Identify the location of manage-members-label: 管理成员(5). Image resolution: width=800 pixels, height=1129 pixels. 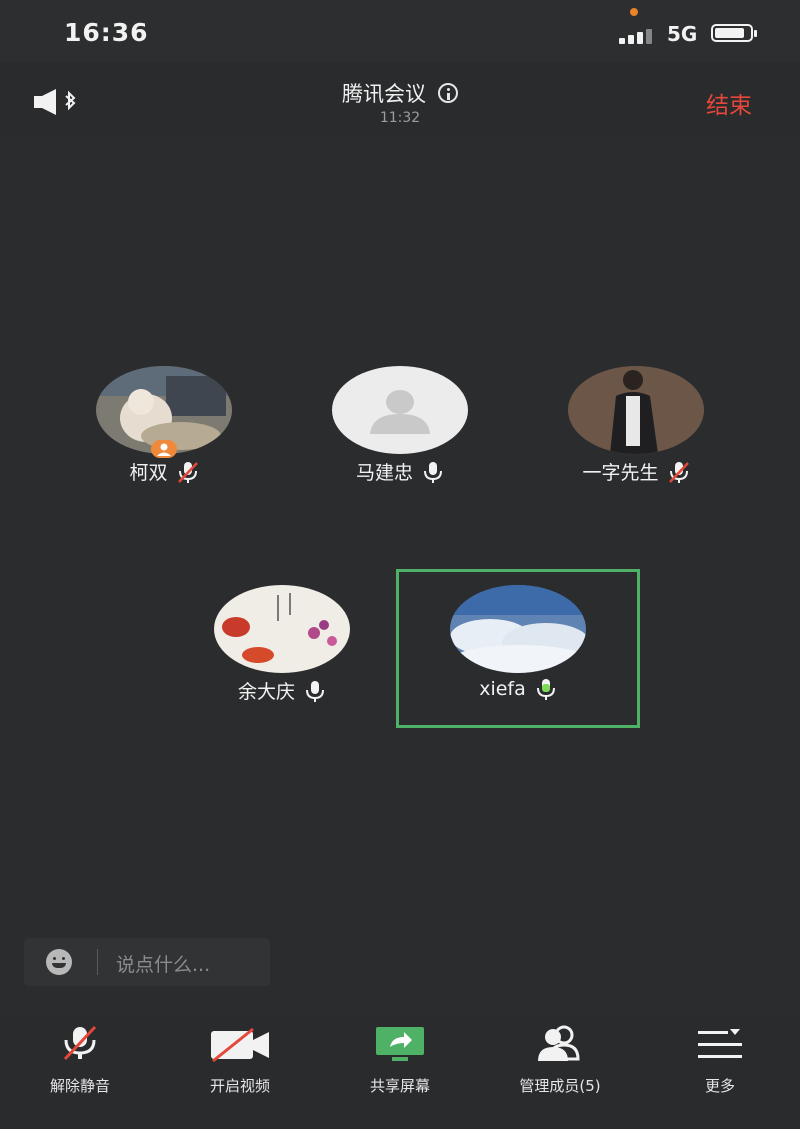
(560, 1086).